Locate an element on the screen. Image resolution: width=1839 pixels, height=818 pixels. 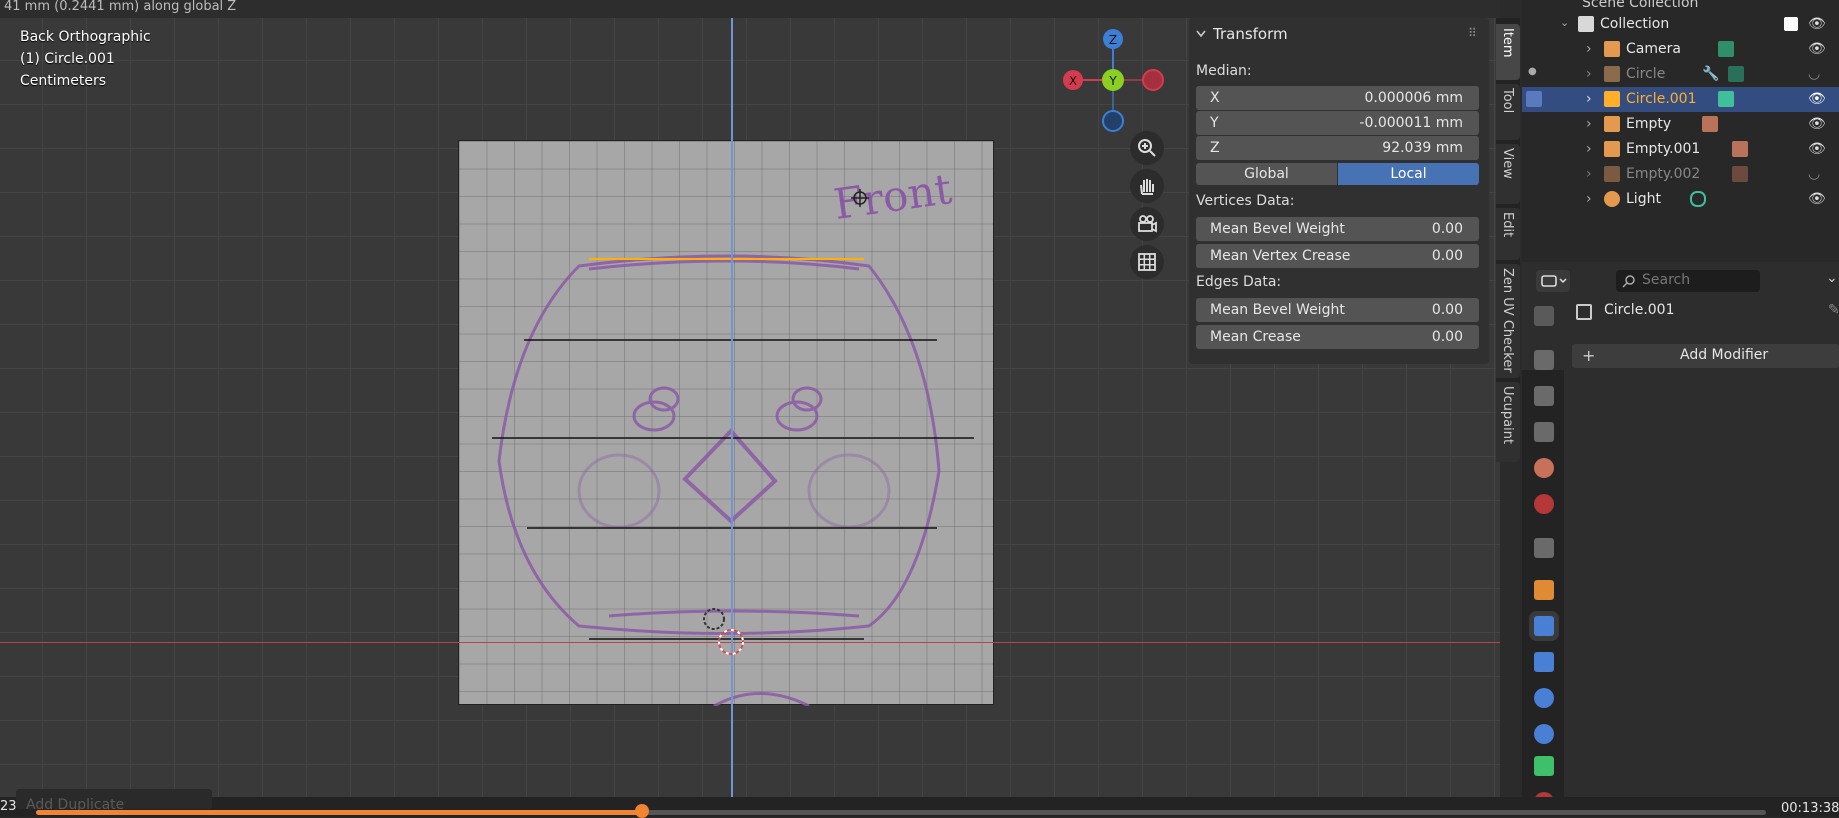
tab-ucupaint: Ucupaint is located at coordinates (1508, 422).